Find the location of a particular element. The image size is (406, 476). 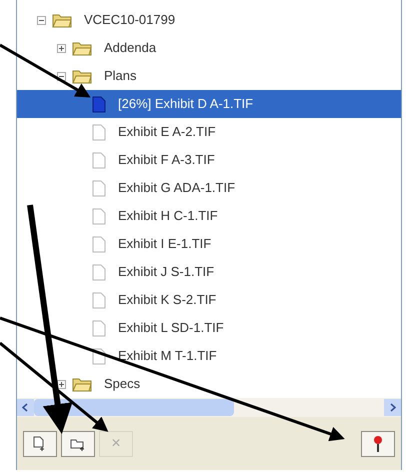

file-item: [26%] Exhibit D A-1.TIF is located at coordinates (209, 104).